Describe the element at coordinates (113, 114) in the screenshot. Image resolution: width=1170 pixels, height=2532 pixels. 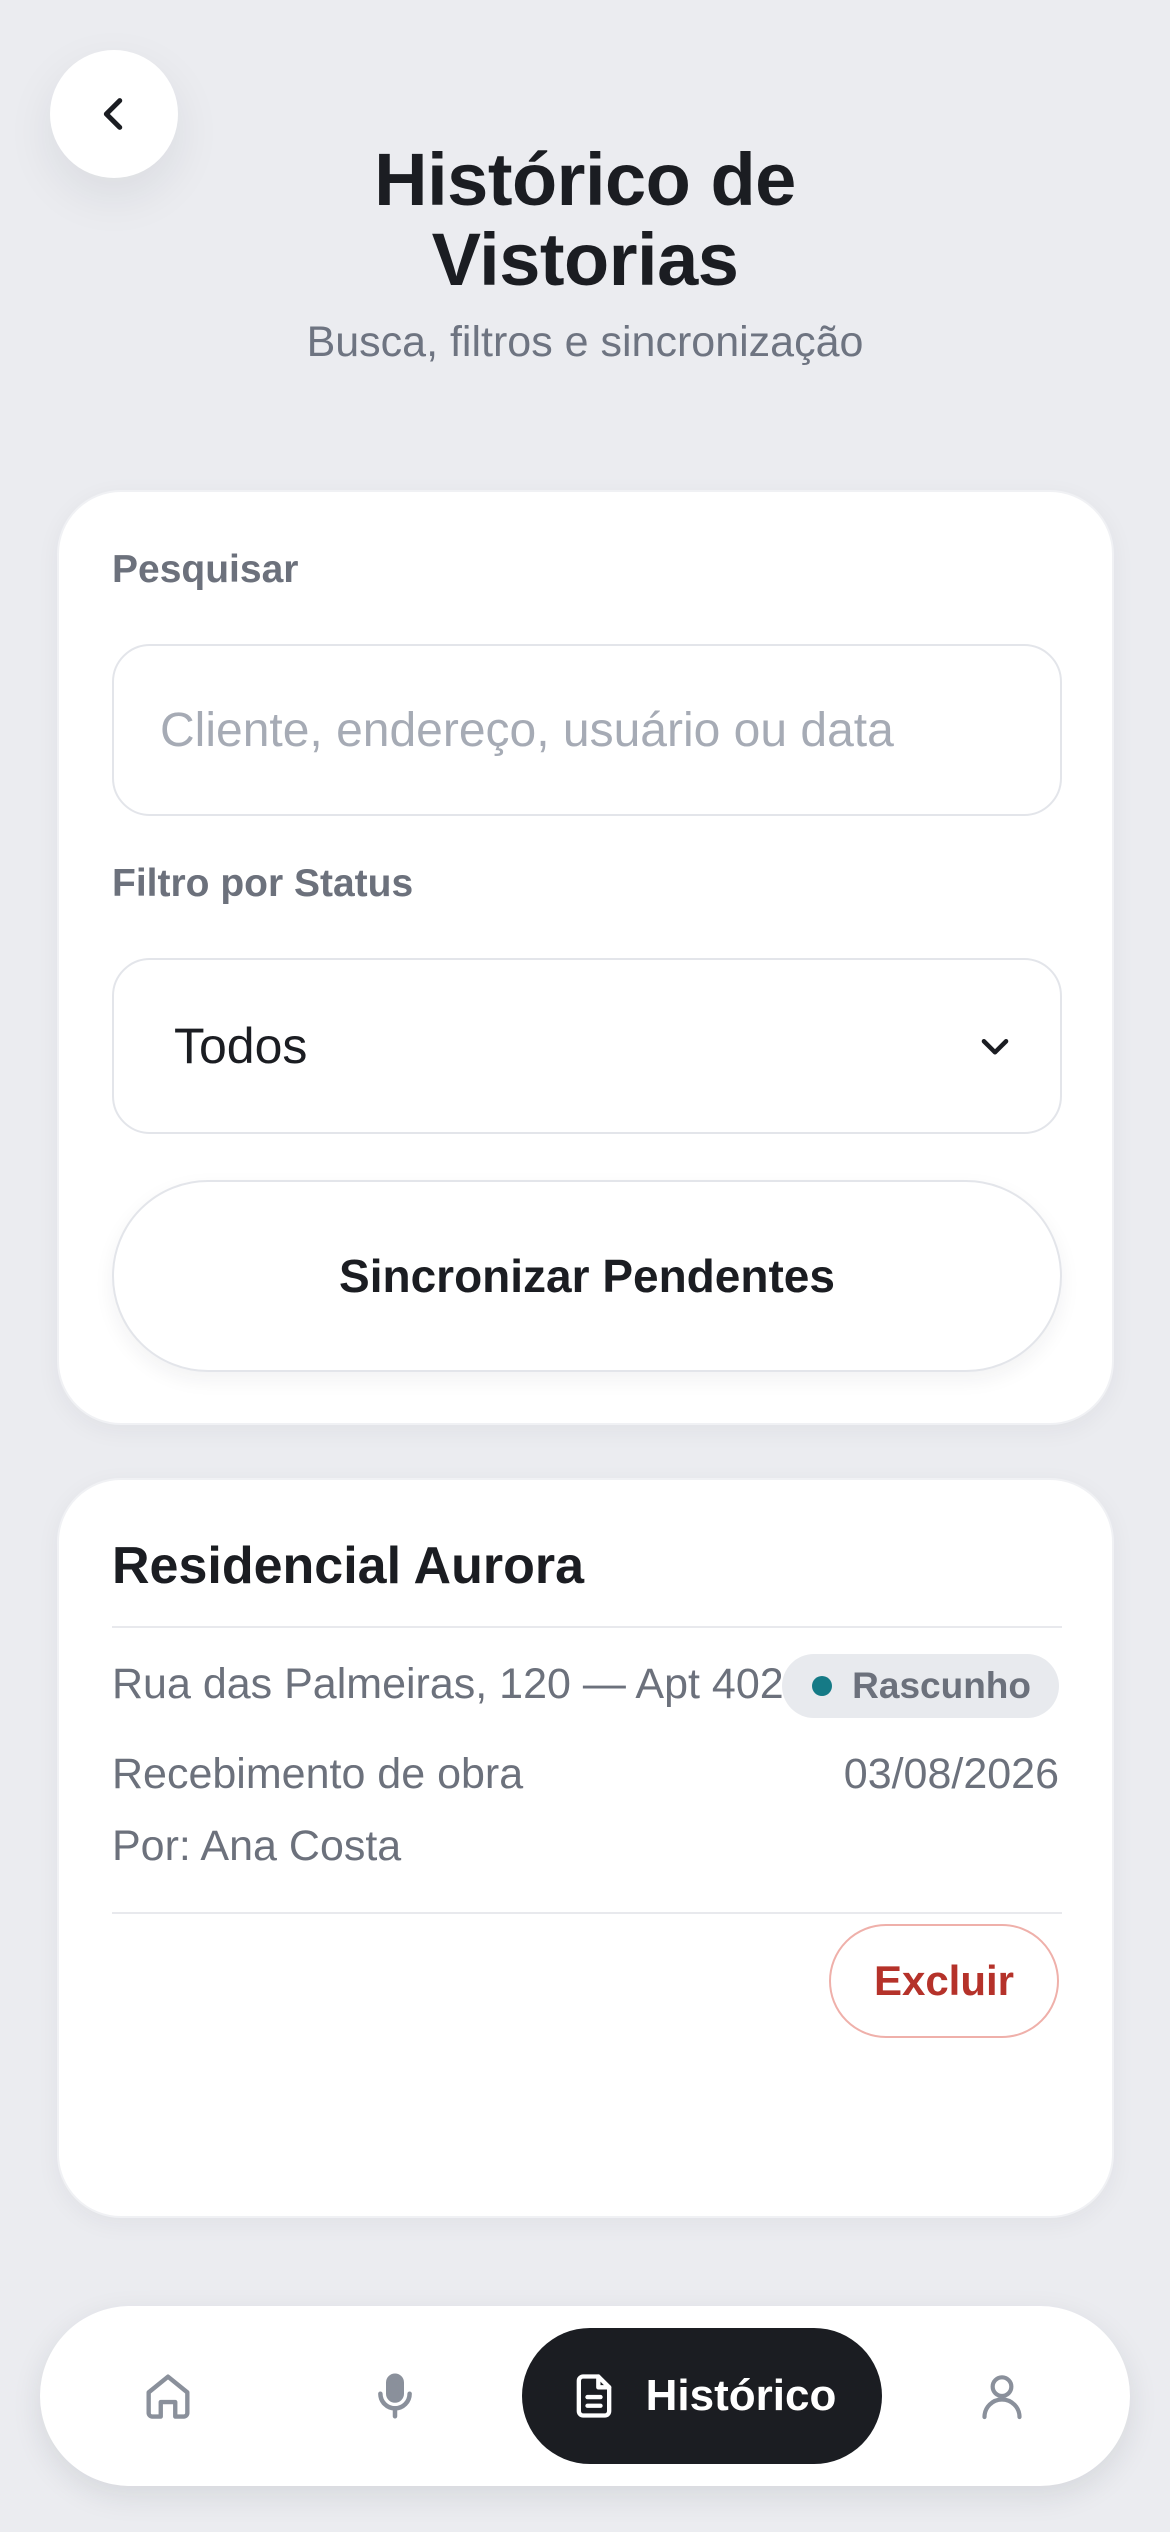
I see `chevron-left-icon` at that location.